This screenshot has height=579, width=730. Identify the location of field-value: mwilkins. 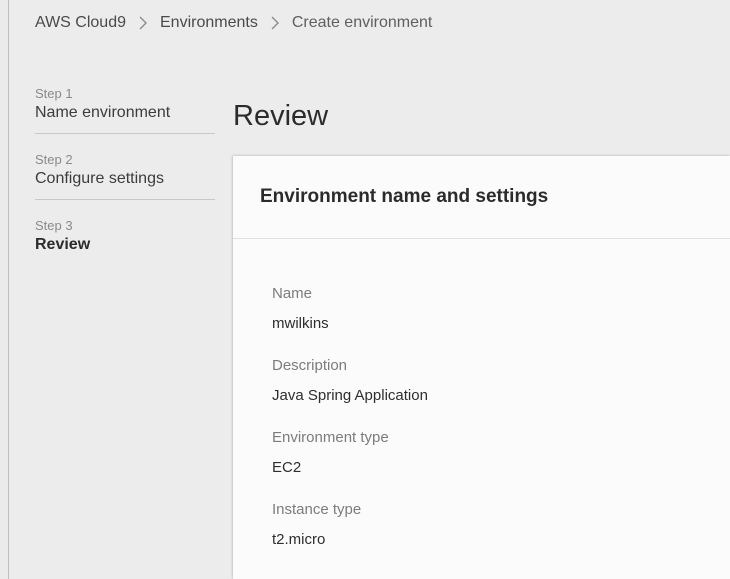
(300, 323).